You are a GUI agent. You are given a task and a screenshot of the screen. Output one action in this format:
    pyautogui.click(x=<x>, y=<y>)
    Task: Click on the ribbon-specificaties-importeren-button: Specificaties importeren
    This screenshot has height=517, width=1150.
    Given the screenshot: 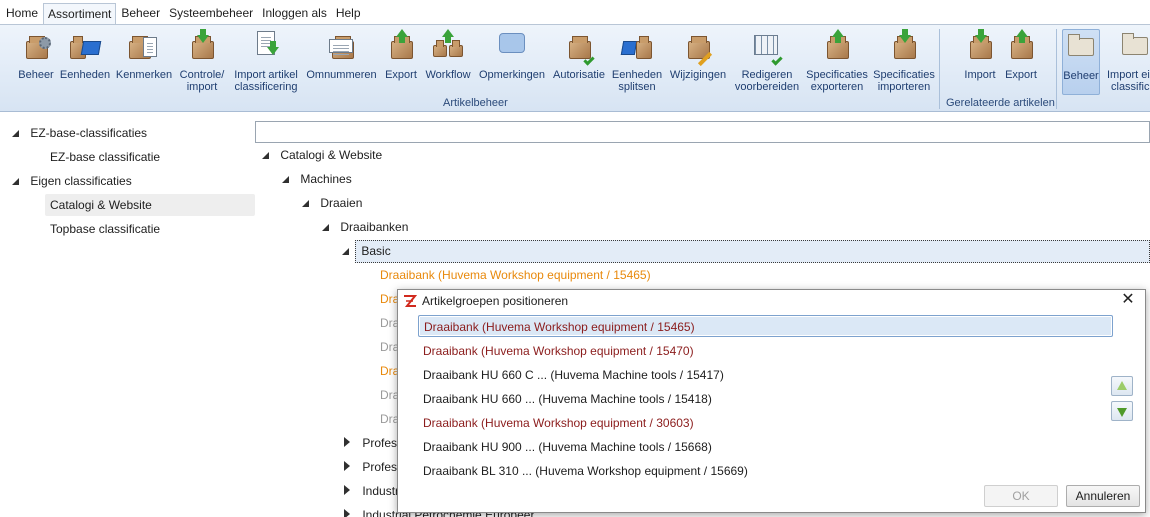 What is the action you would take?
    pyautogui.click(x=904, y=61)
    